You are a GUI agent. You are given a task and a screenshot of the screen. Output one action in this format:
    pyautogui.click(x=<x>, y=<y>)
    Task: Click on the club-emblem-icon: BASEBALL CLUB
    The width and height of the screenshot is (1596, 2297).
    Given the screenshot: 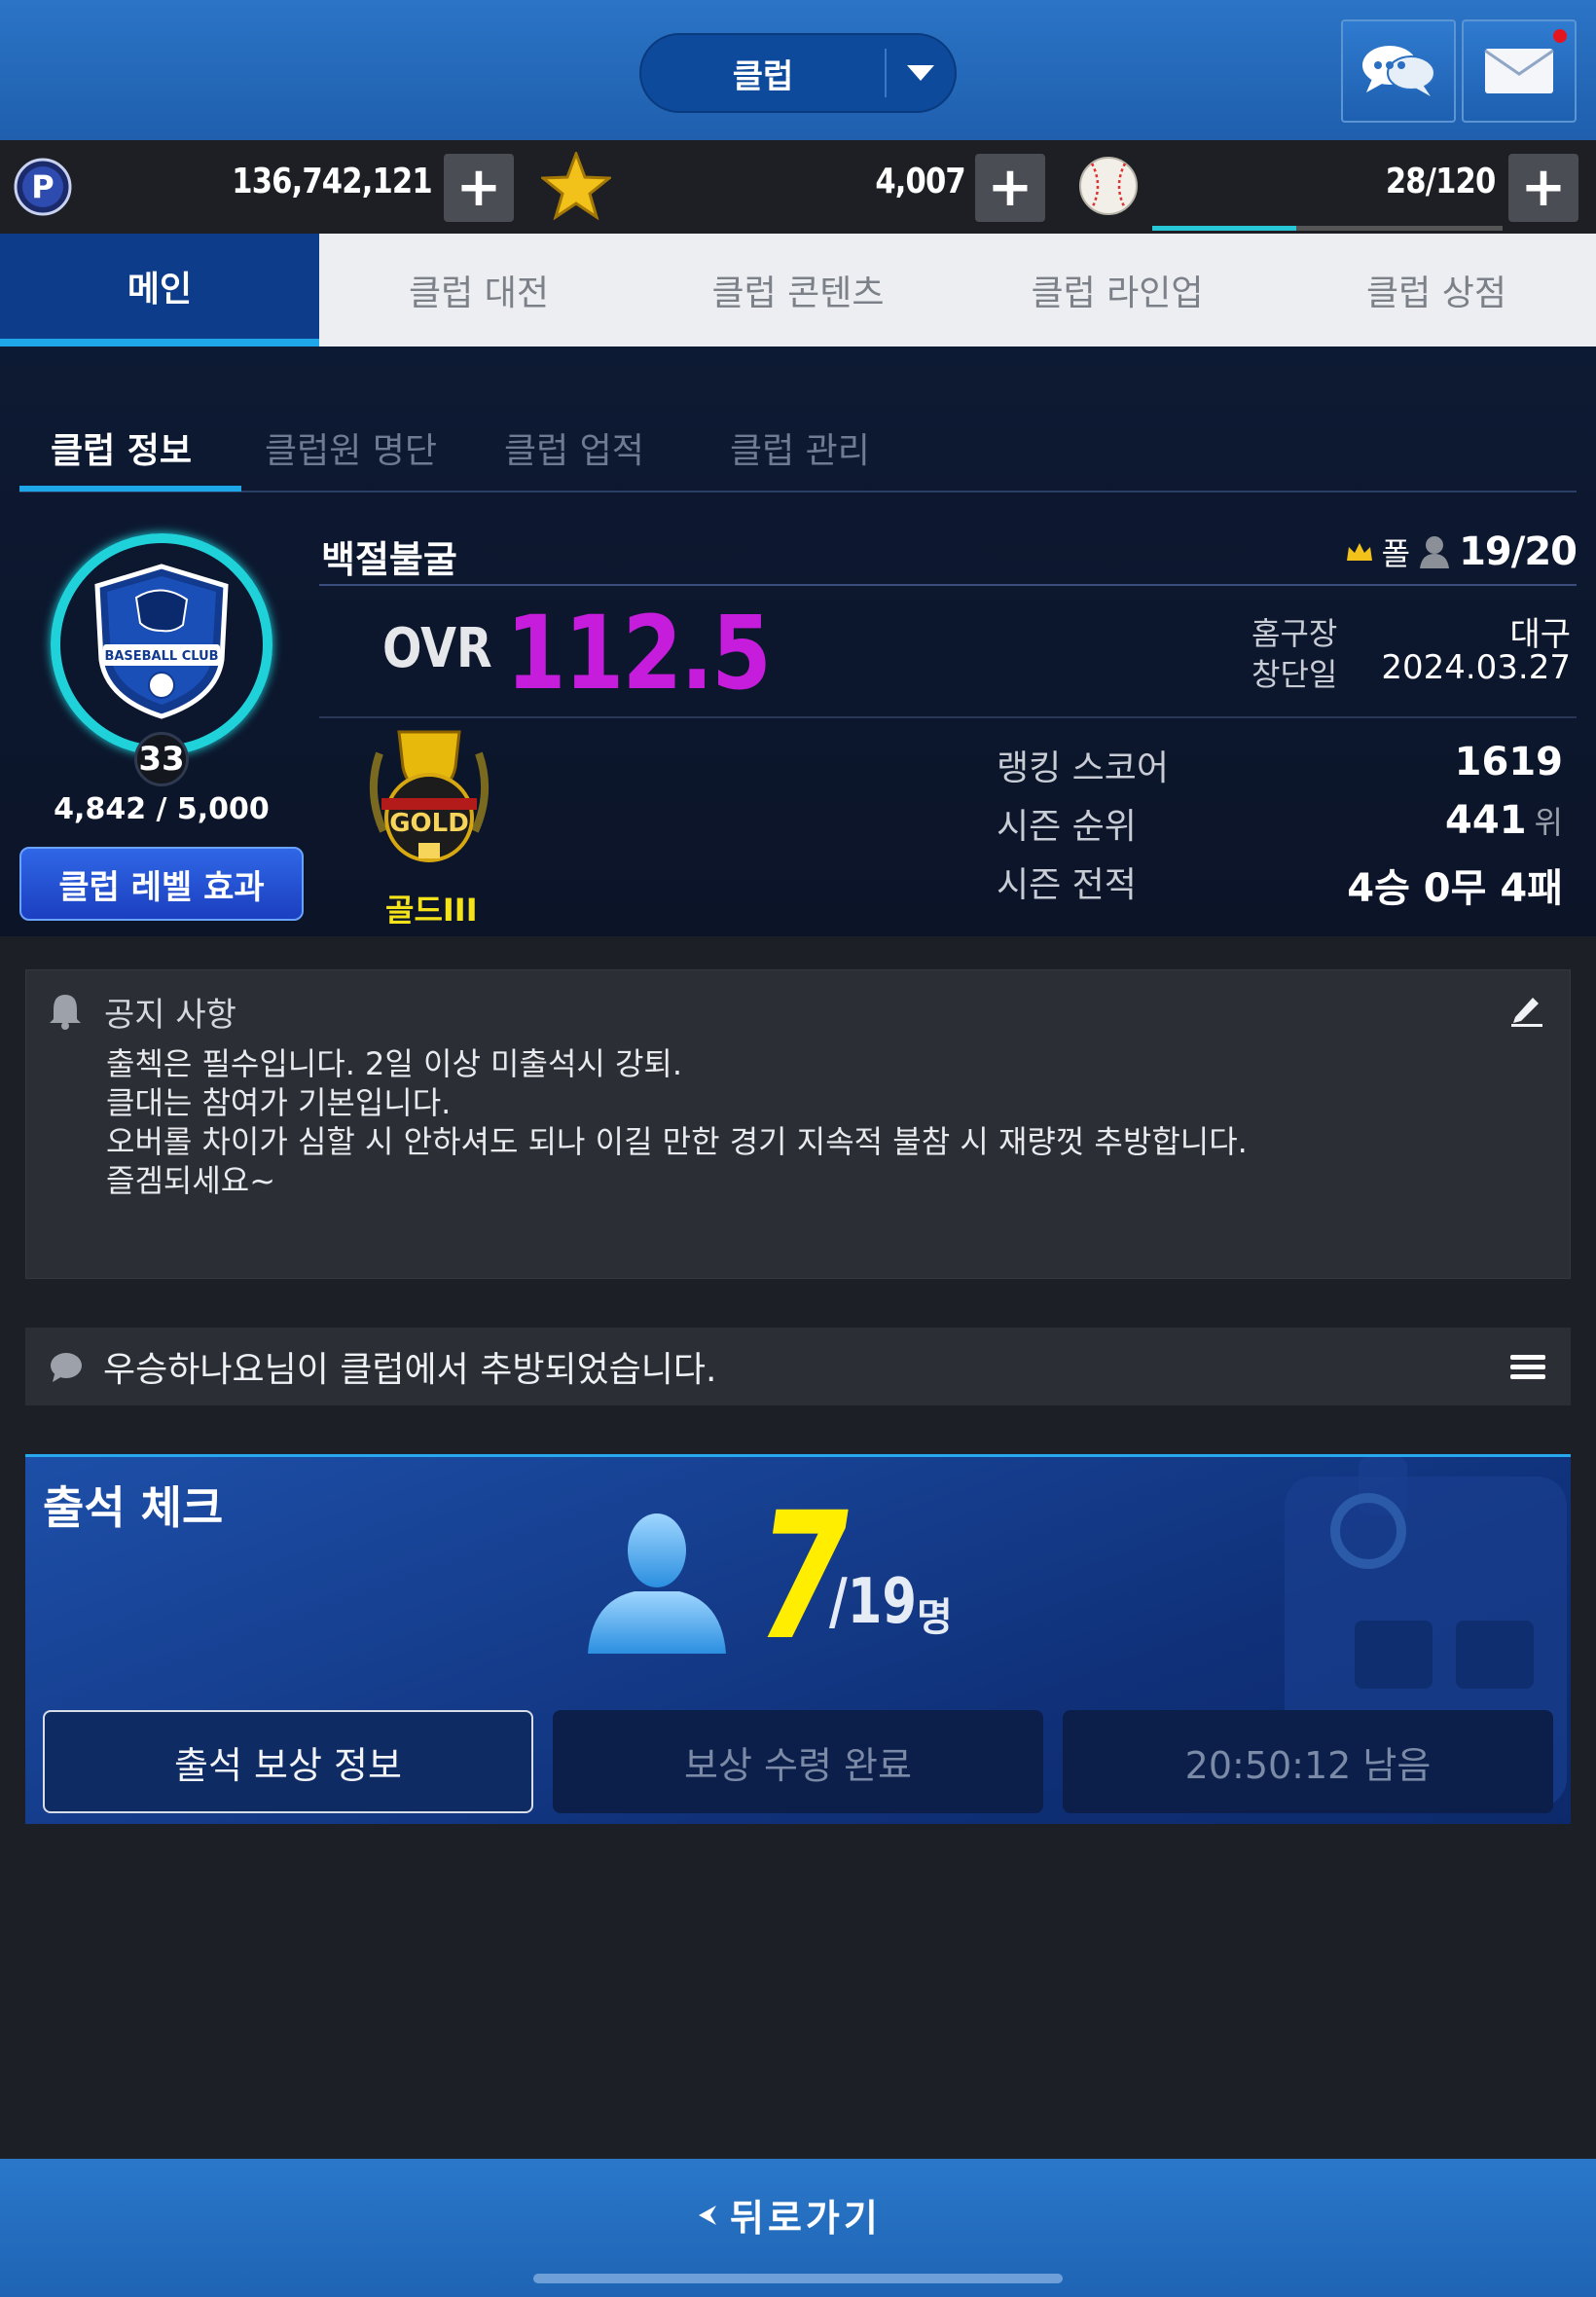 What is the action you would take?
    pyautogui.click(x=161, y=641)
    